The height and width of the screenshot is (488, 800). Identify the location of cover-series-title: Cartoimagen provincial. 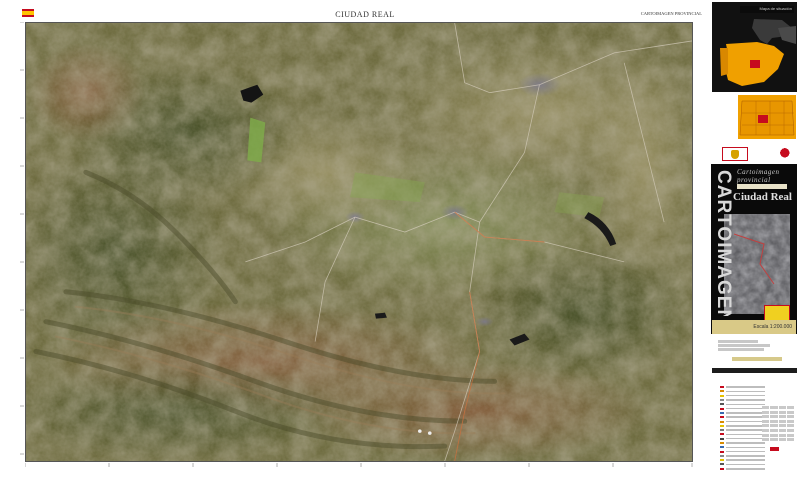
(765, 176).